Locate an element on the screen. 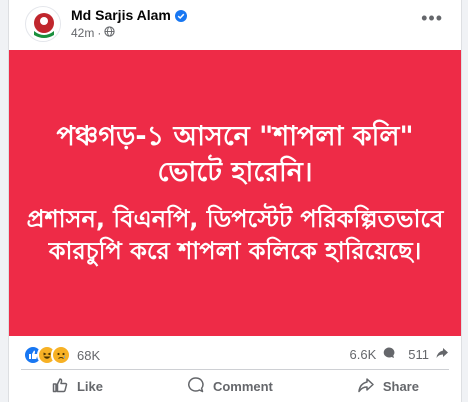 The image size is (468, 402). stats-bar: 68K 6.6K 511 is located at coordinates (235, 353).